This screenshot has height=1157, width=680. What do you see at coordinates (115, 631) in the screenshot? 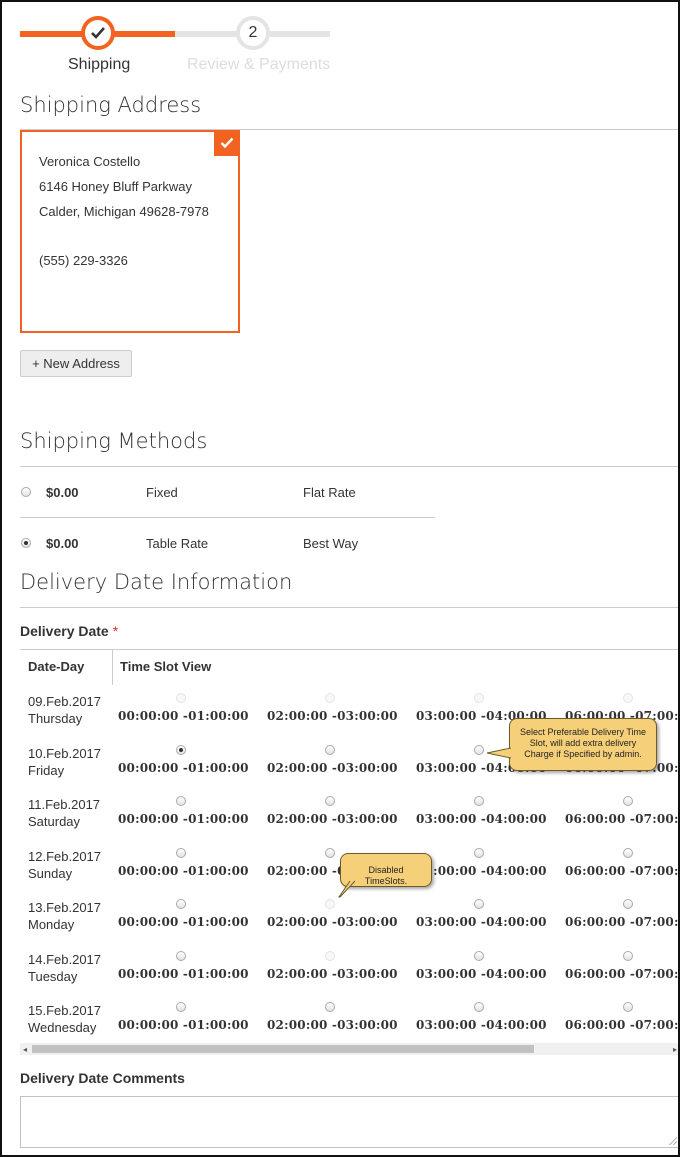
I see `required-mark: *` at bounding box center [115, 631].